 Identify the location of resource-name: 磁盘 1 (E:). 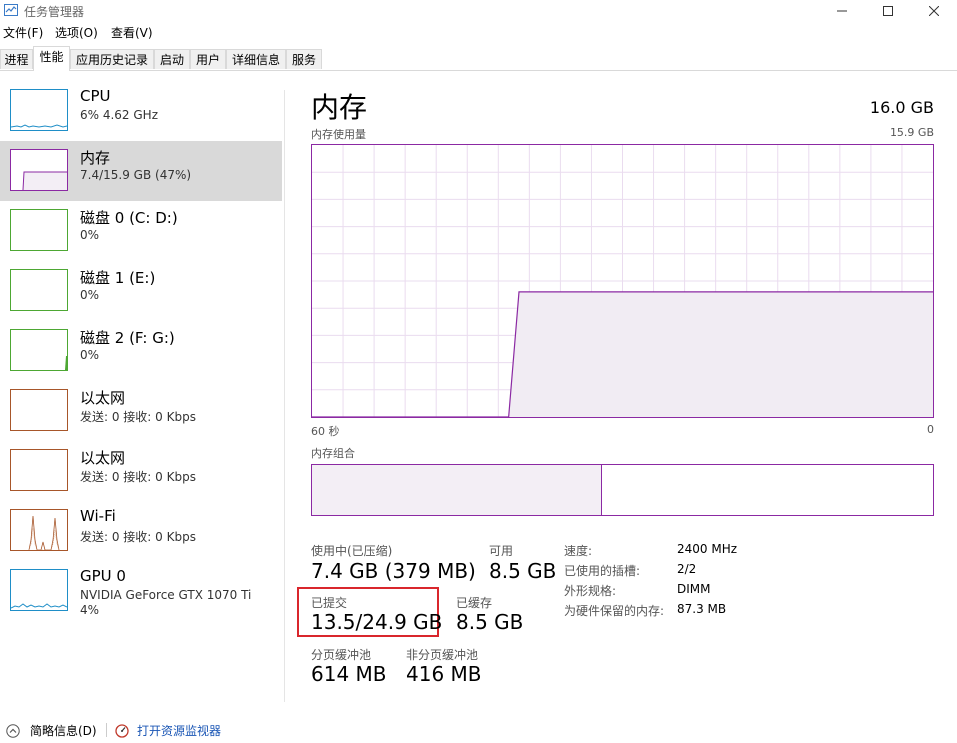
(118, 278).